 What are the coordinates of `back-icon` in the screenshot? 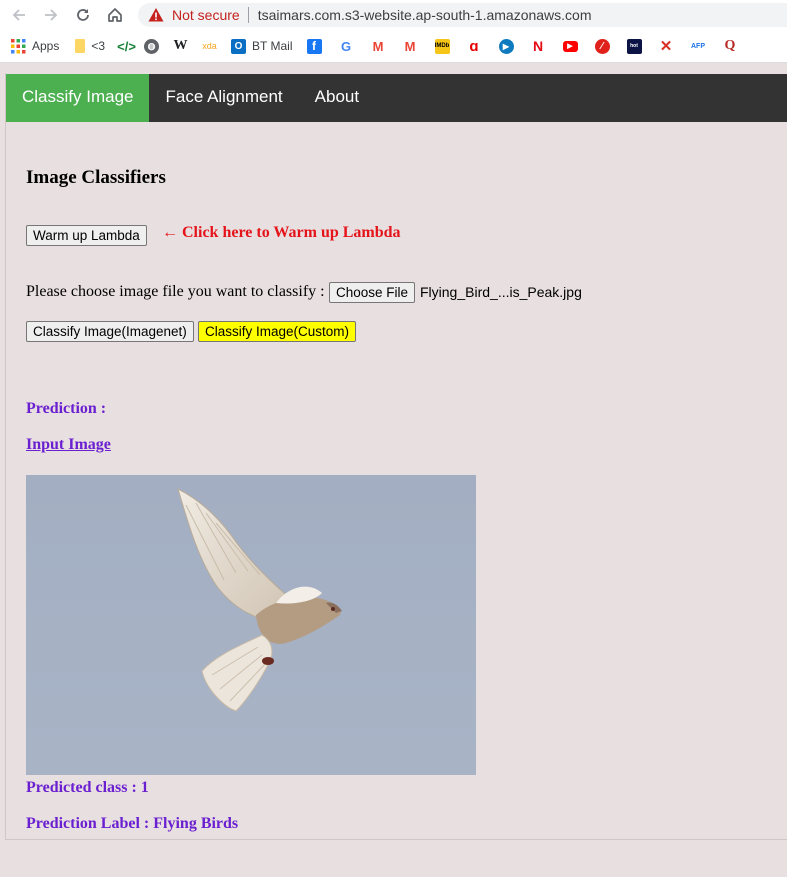 It's located at (19, 15).